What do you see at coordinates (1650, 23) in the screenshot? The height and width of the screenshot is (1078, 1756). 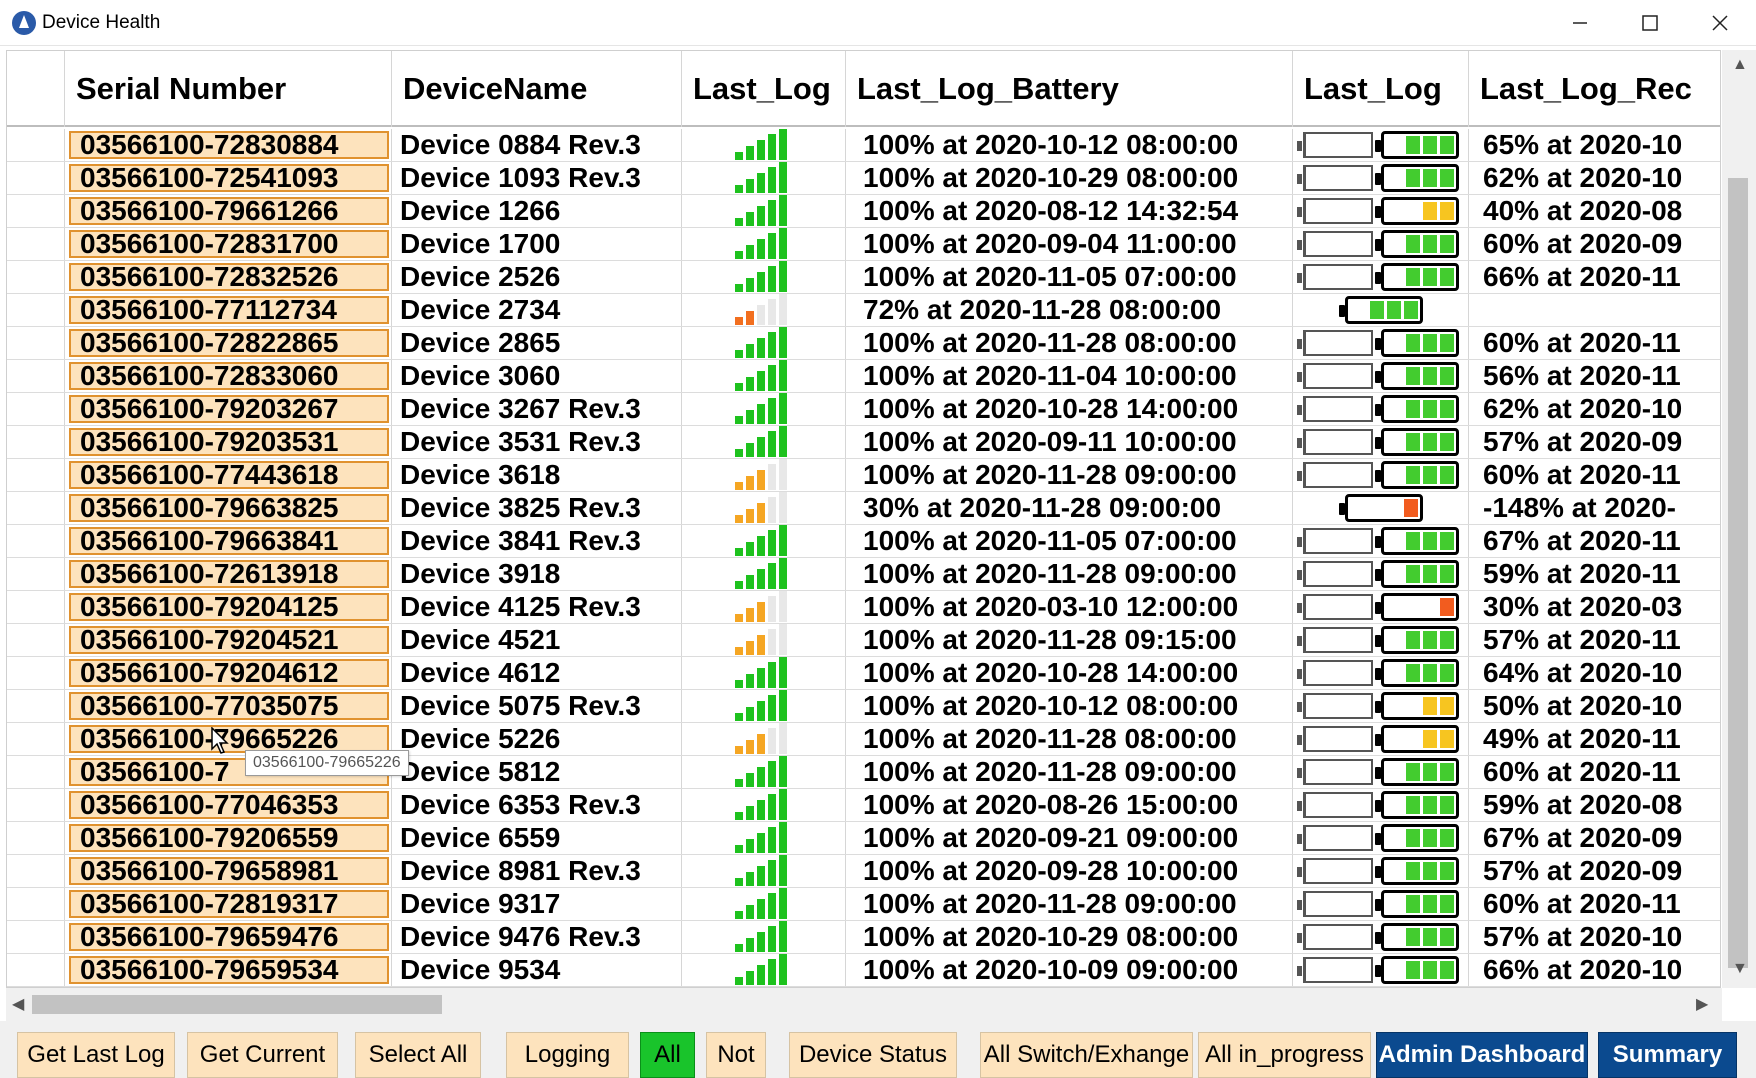 I see `maximize-button` at bounding box center [1650, 23].